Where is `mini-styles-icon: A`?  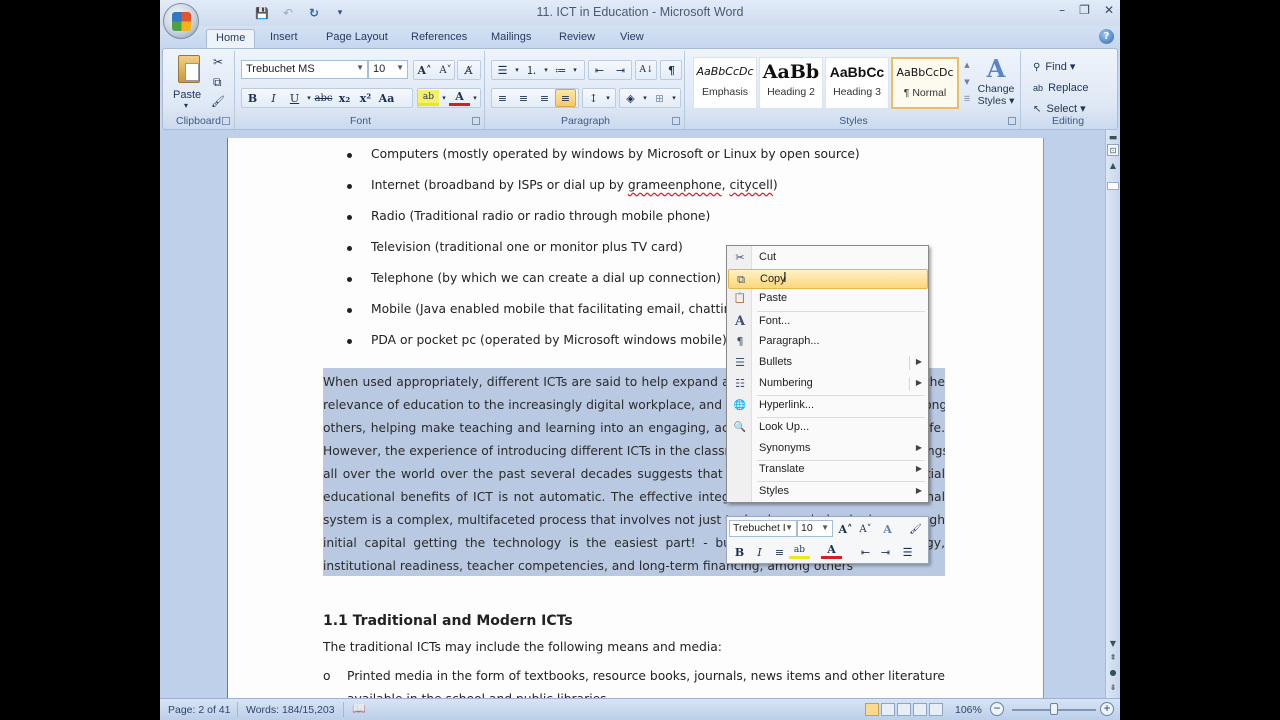
mini-styles-icon: A is located at coordinates (887, 529).